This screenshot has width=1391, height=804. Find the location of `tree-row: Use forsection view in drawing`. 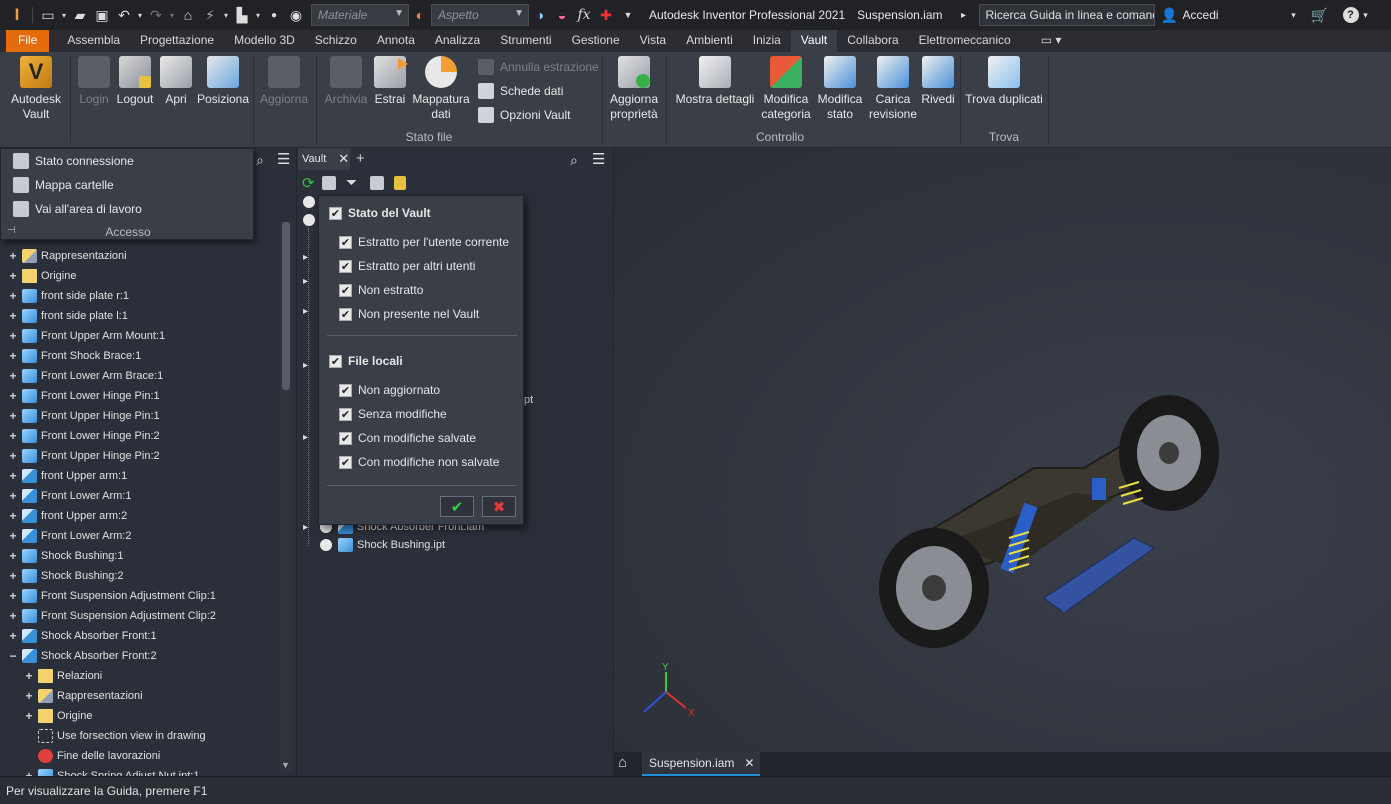

tree-row: Use forsection view in drawing is located at coordinates (115, 736).